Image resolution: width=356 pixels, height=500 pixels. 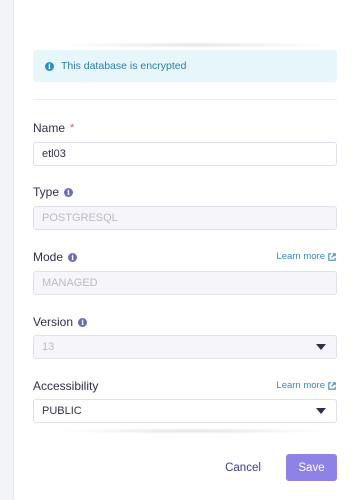 I want to click on banner-text: This database is encrypted, so click(x=124, y=66).